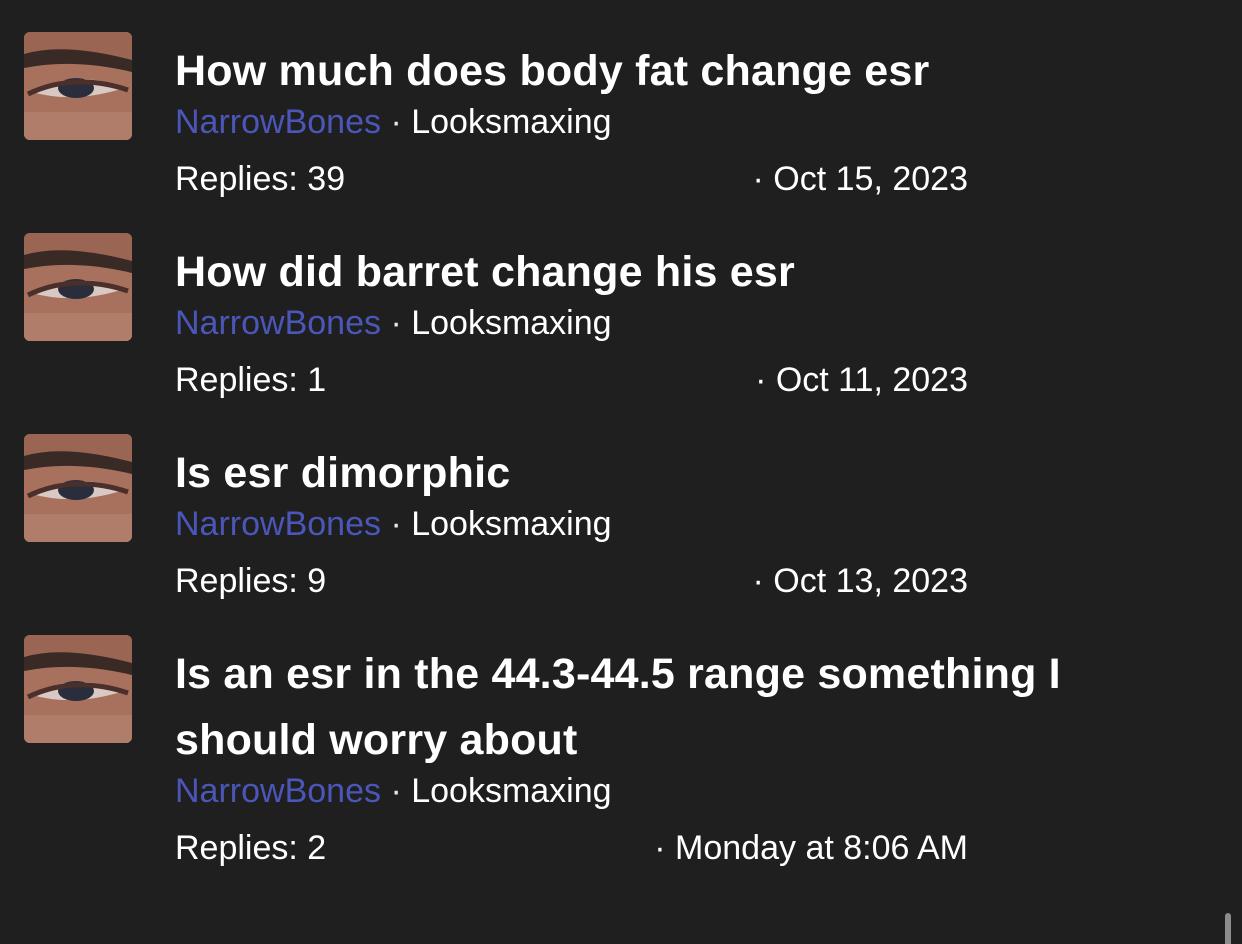  What do you see at coordinates (860, 581) in the screenshot?
I see `thread-date: · Oct 13, 2023` at bounding box center [860, 581].